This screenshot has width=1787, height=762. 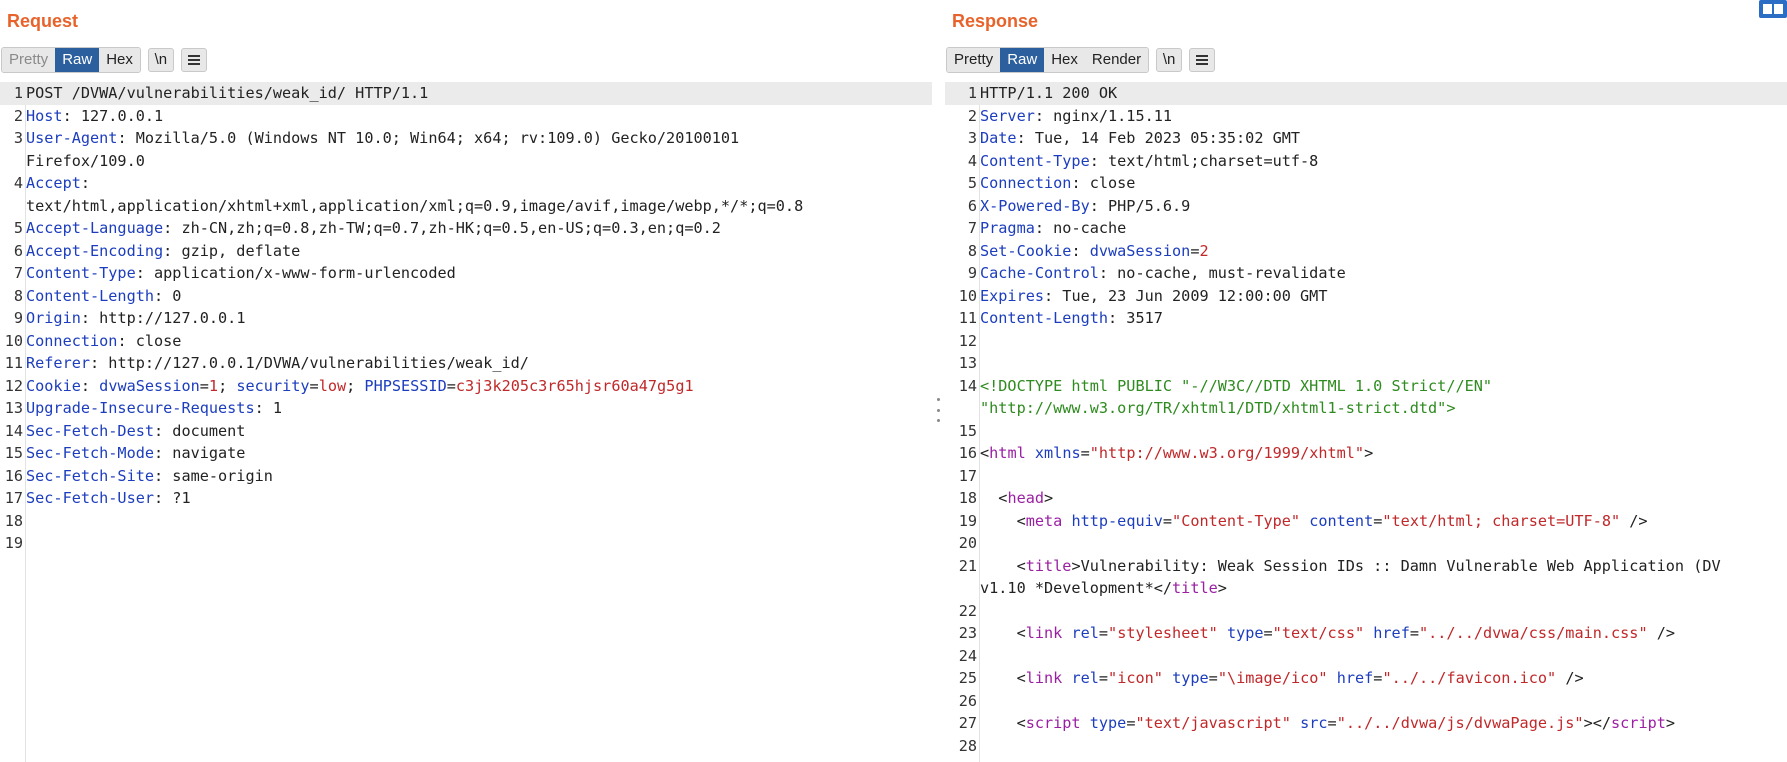 What do you see at coordinates (232, 250) in the screenshot?
I see `code-token: : gzip, deflate` at bounding box center [232, 250].